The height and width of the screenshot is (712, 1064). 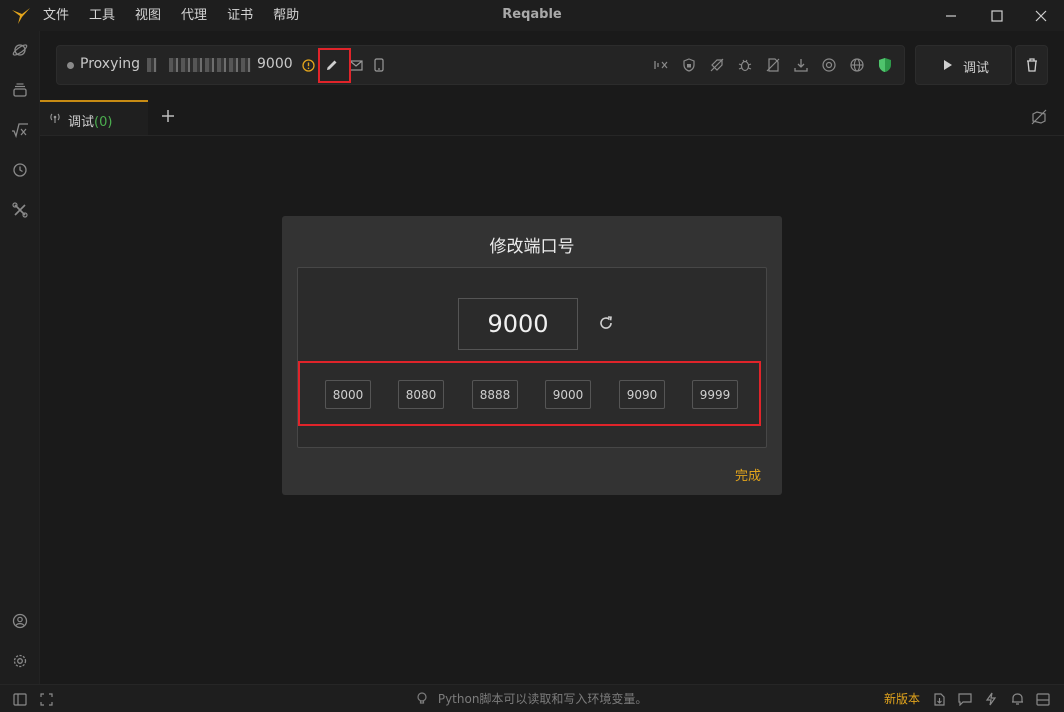 What do you see at coordinates (20, 661) in the screenshot?
I see `settings-icon` at bounding box center [20, 661].